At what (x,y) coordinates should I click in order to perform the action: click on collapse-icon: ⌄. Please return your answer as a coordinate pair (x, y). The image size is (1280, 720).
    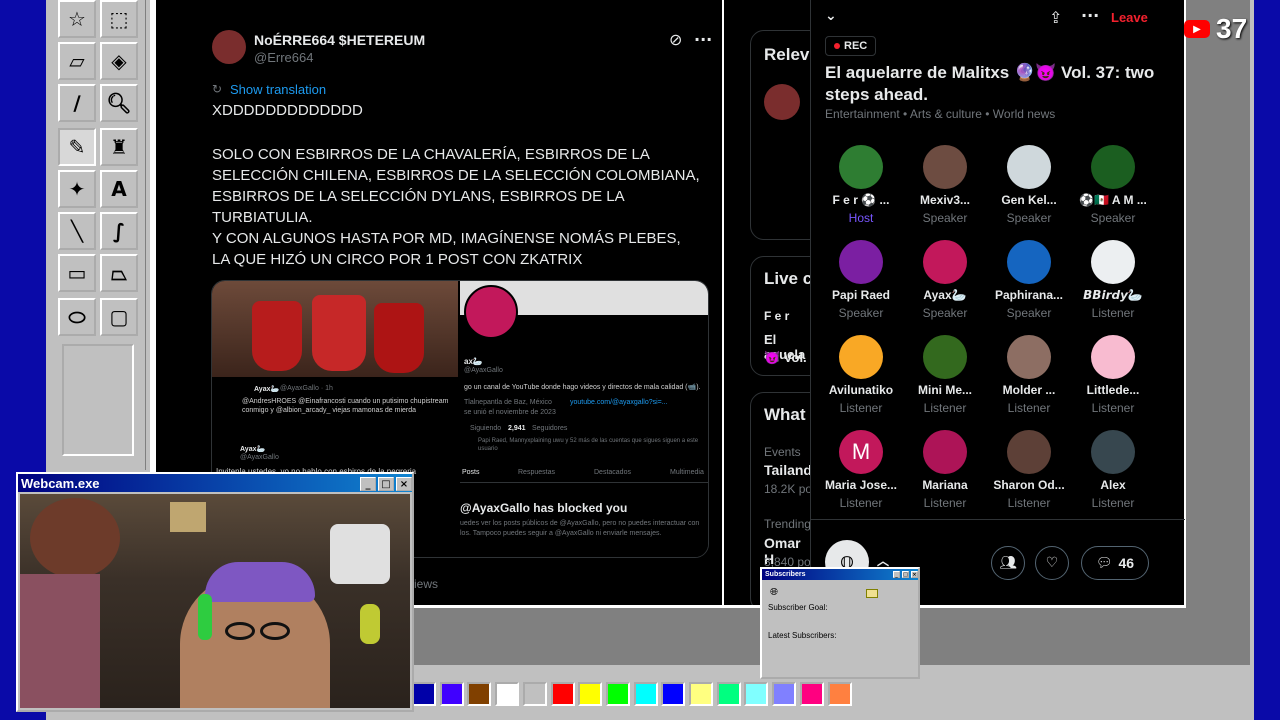
    Looking at the image, I should click on (831, 16).